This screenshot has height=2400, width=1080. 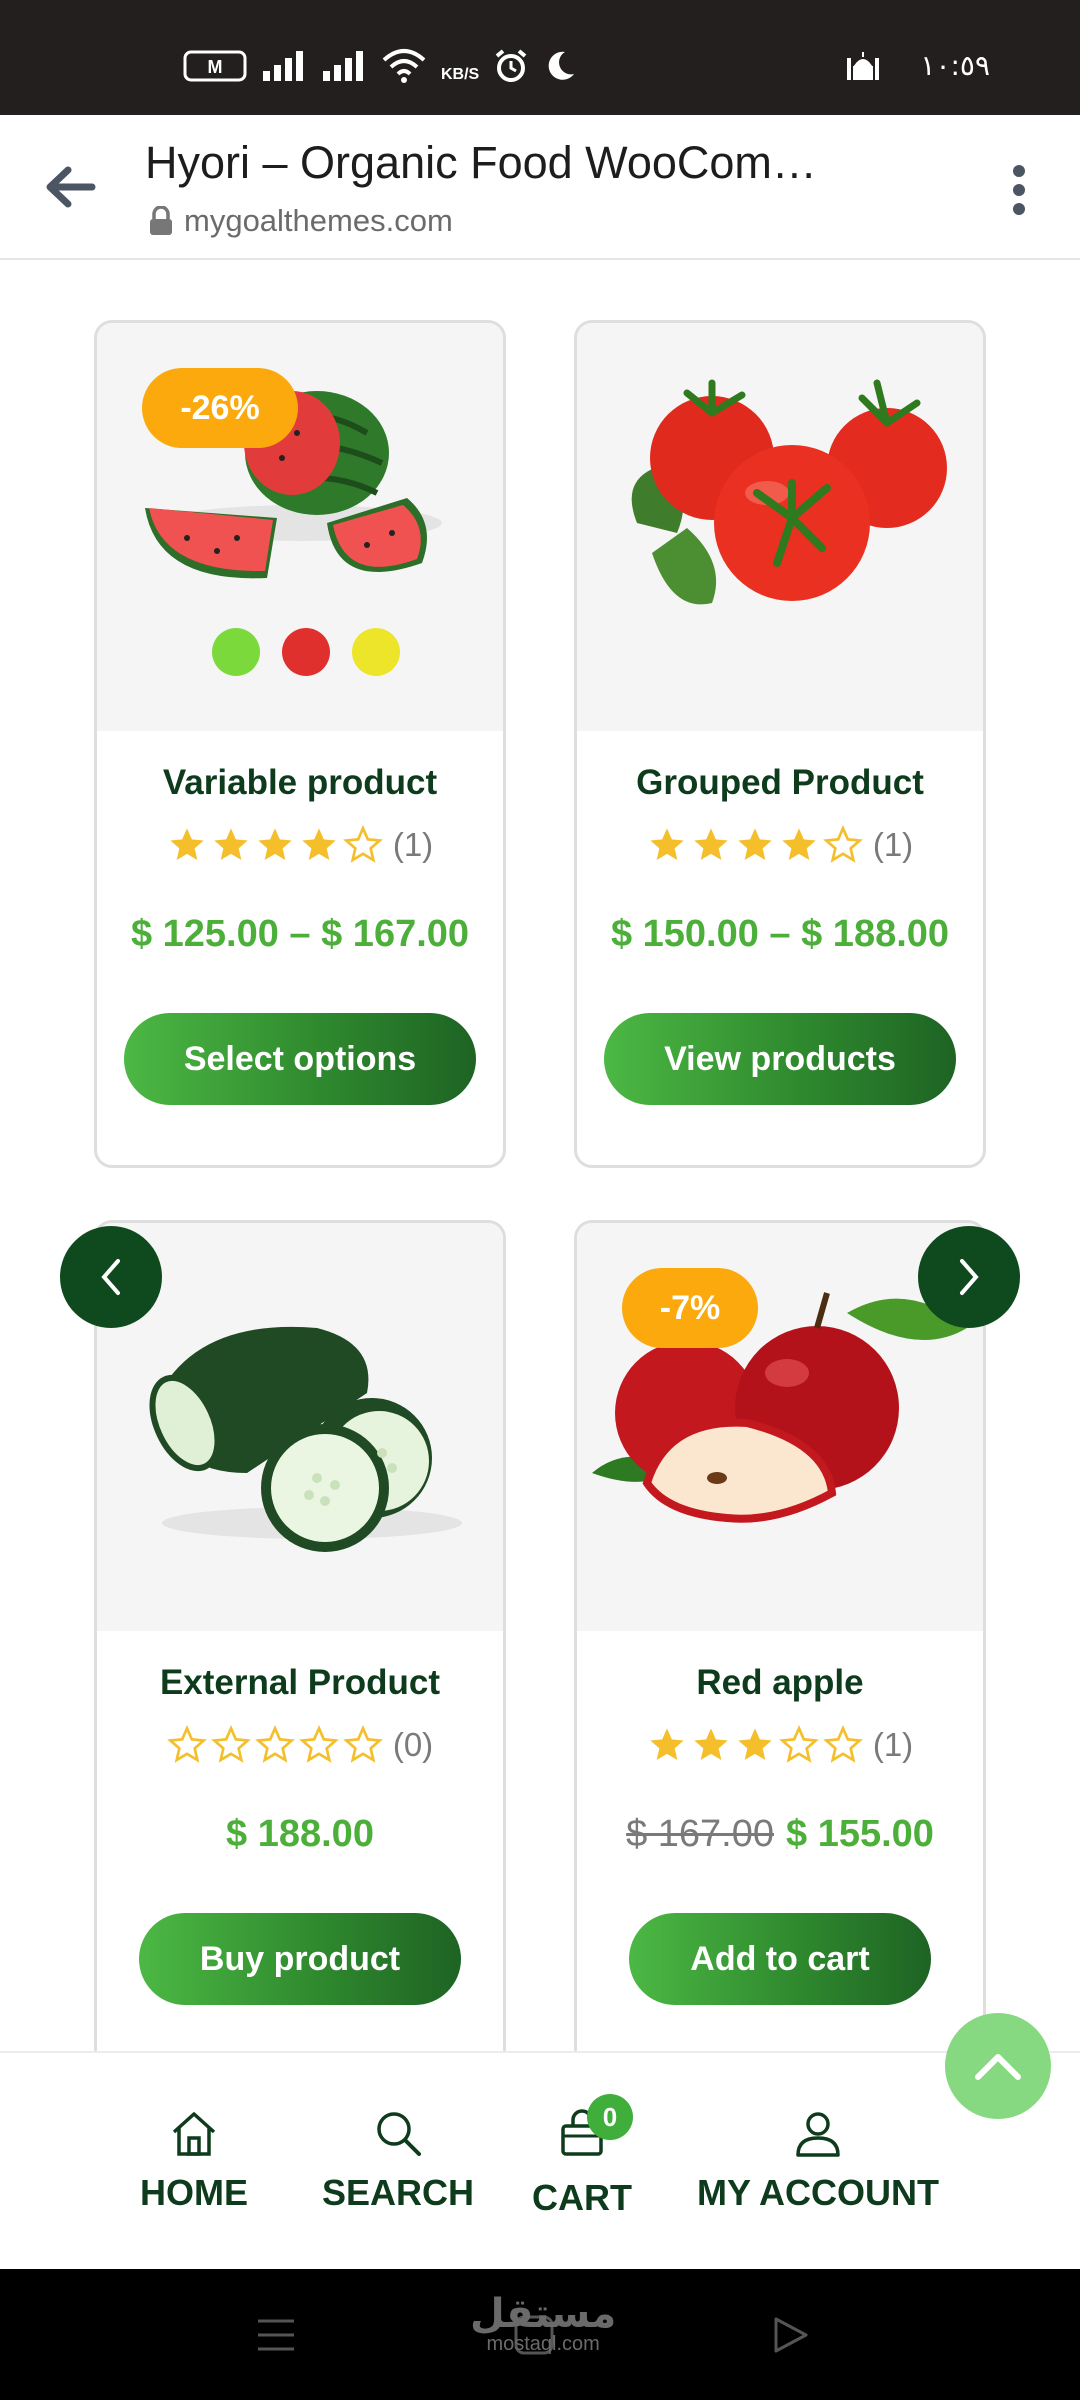 I want to click on tomatoes-image, so click(x=781, y=527).